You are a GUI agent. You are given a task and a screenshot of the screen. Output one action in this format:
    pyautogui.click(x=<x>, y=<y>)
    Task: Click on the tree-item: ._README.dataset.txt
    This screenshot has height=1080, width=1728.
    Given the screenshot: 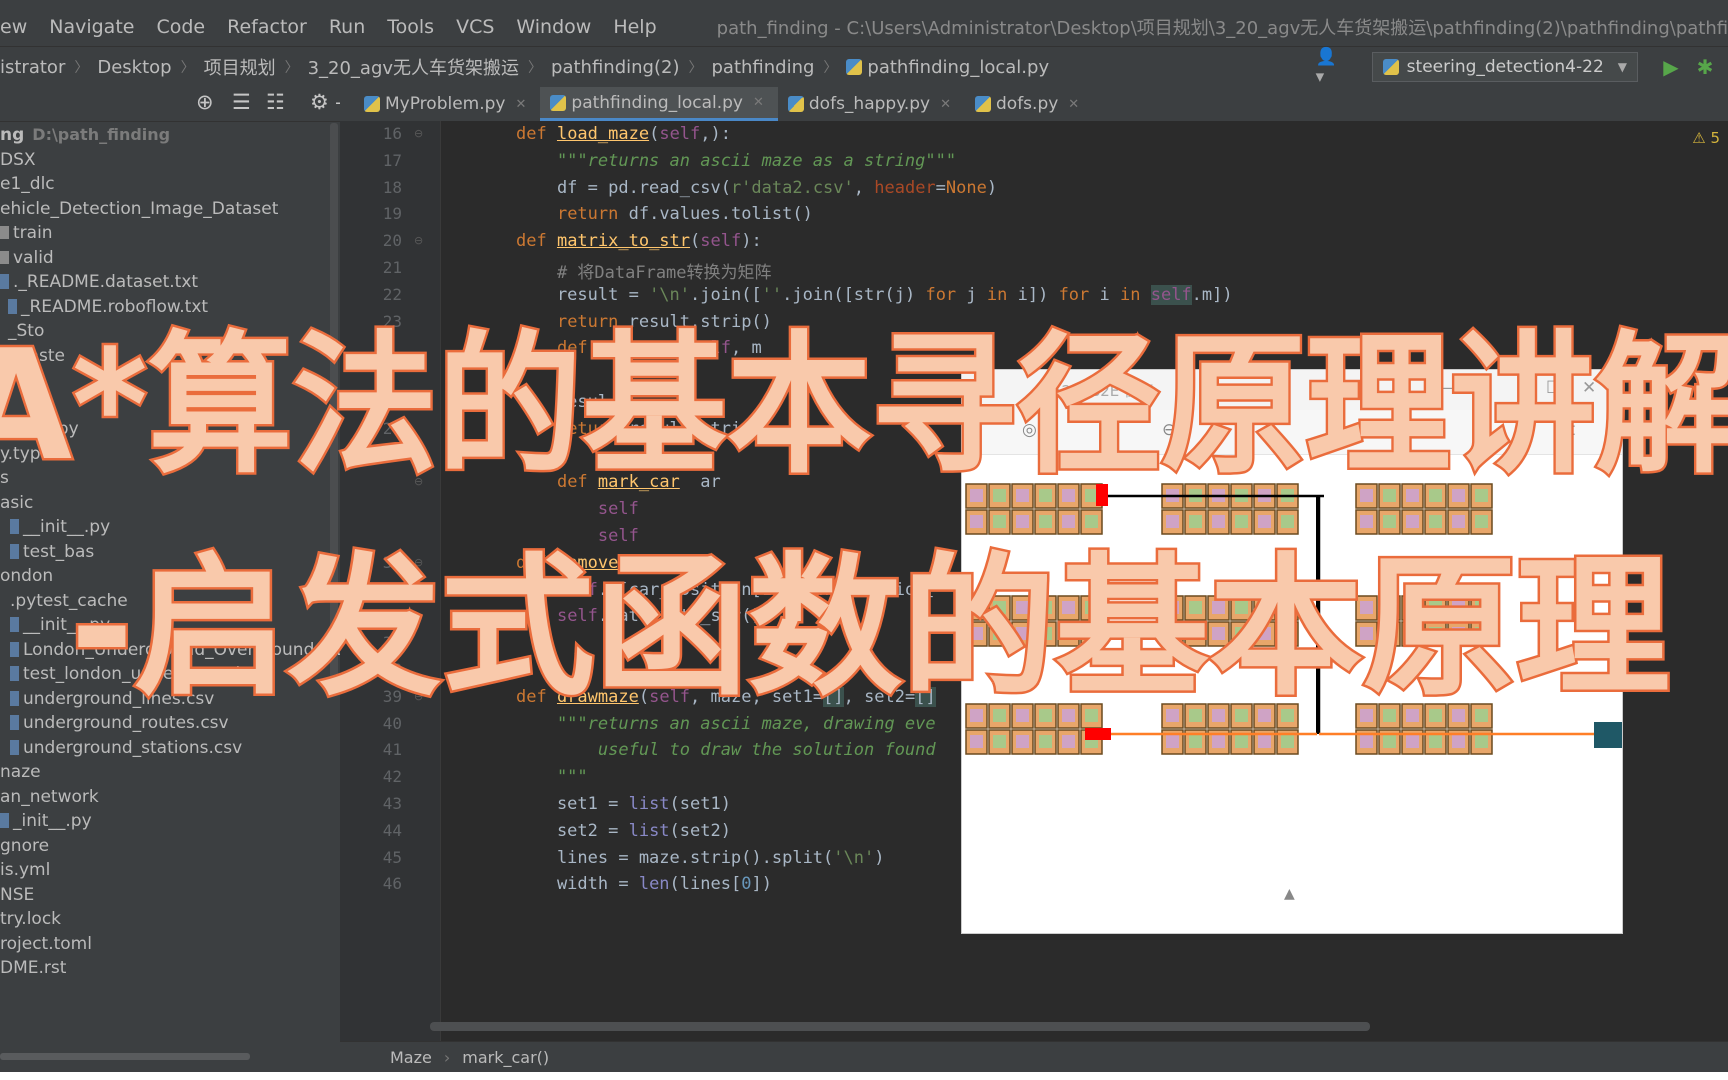 What is the action you would take?
    pyautogui.click(x=170, y=282)
    